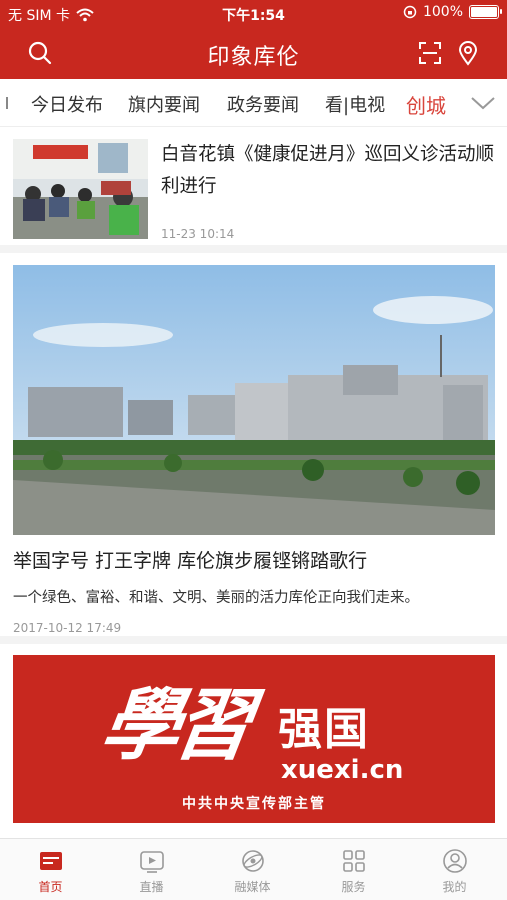 This screenshot has height=900, width=507. I want to click on article-date: 2017-10-12 17:49, so click(67, 628).